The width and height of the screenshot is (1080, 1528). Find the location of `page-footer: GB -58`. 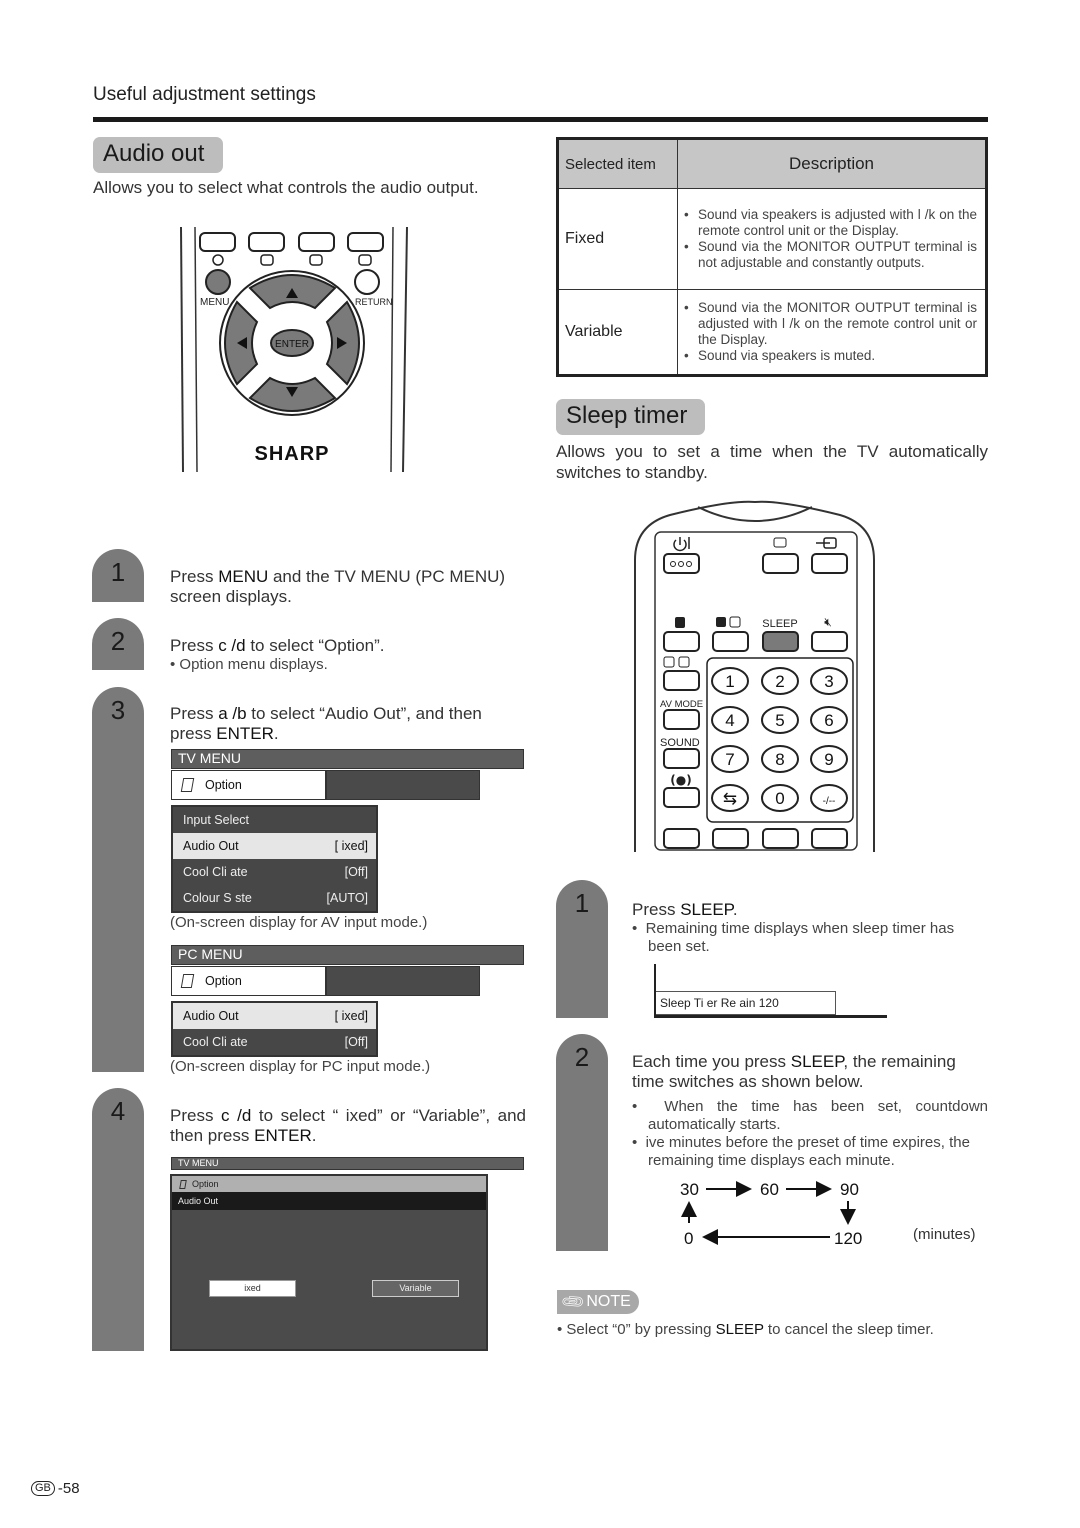

page-footer: GB -58 is located at coordinates (55, 1488).